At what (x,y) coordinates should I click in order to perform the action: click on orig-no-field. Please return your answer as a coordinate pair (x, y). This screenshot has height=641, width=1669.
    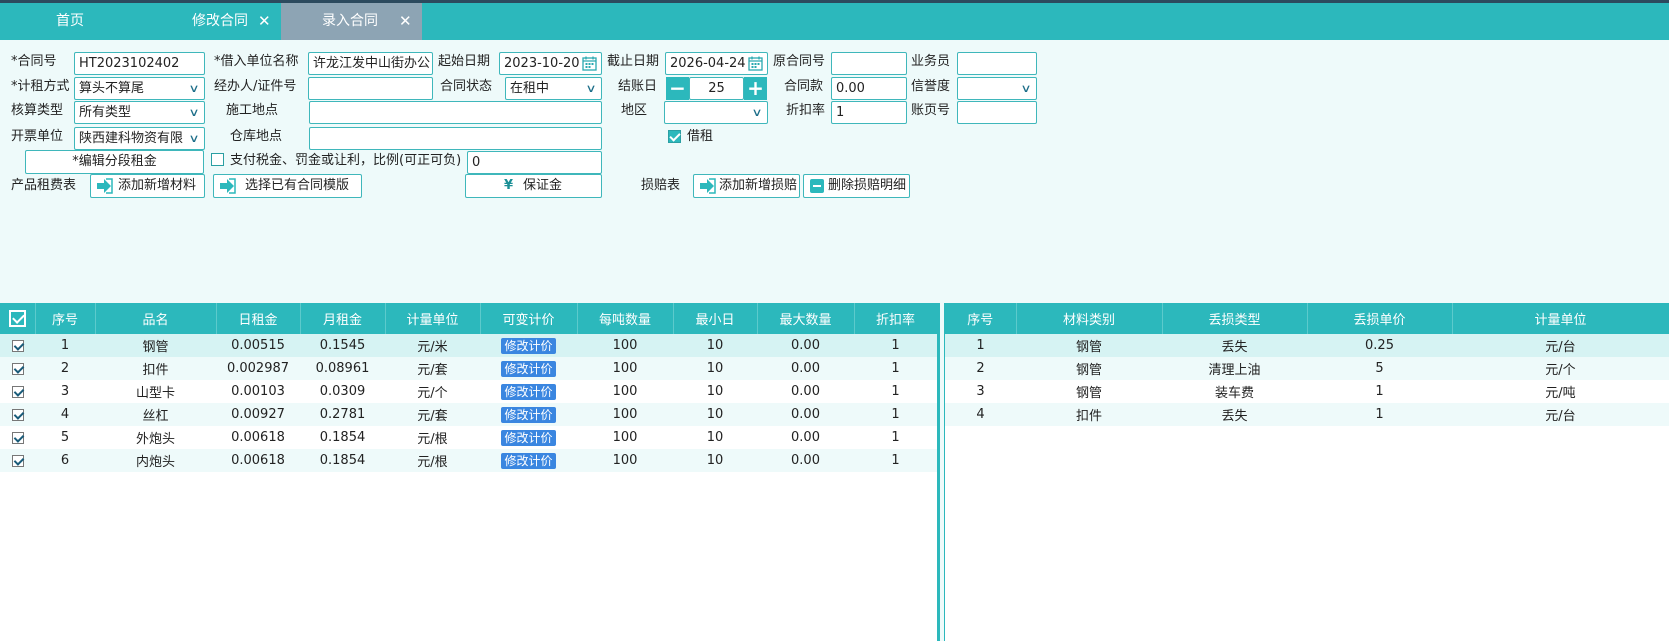
    Looking at the image, I should click on (869, 63).